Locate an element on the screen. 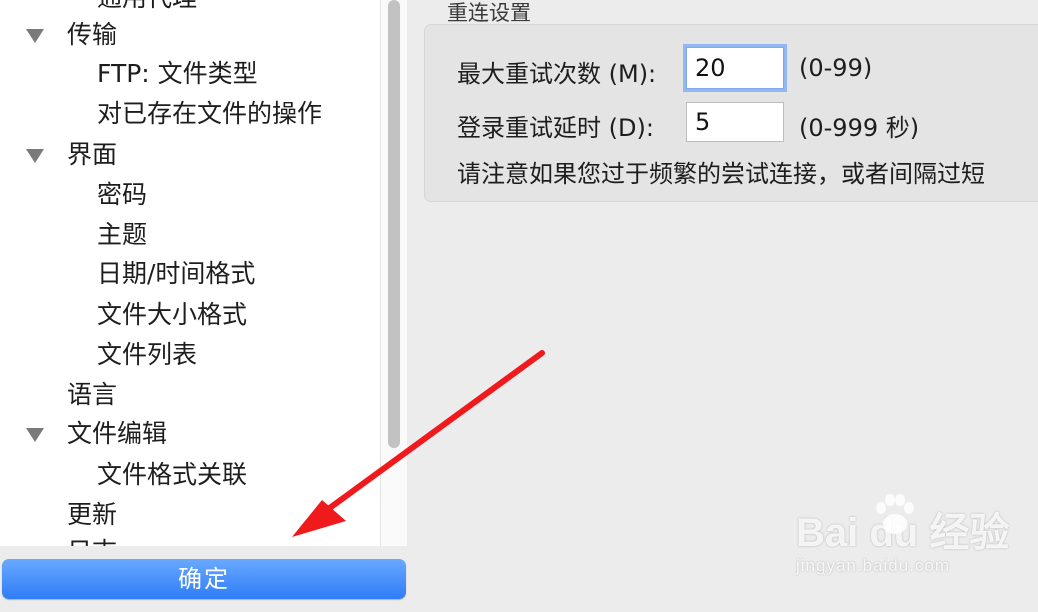 This screenshot has height=612, width=1038. login-delay-range-hint: (0-999 秒) is located at coordinates (859, 128).